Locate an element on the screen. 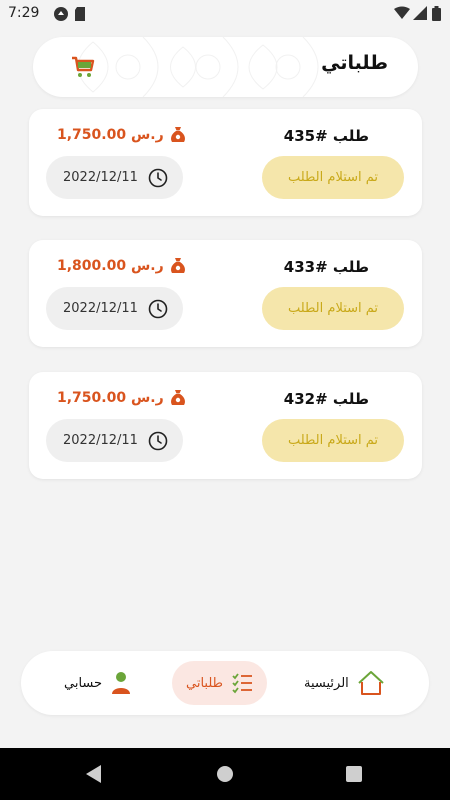 This screenshot has width=450, height=800. order-number: طلب #432 is located at coordinates (326, 399).